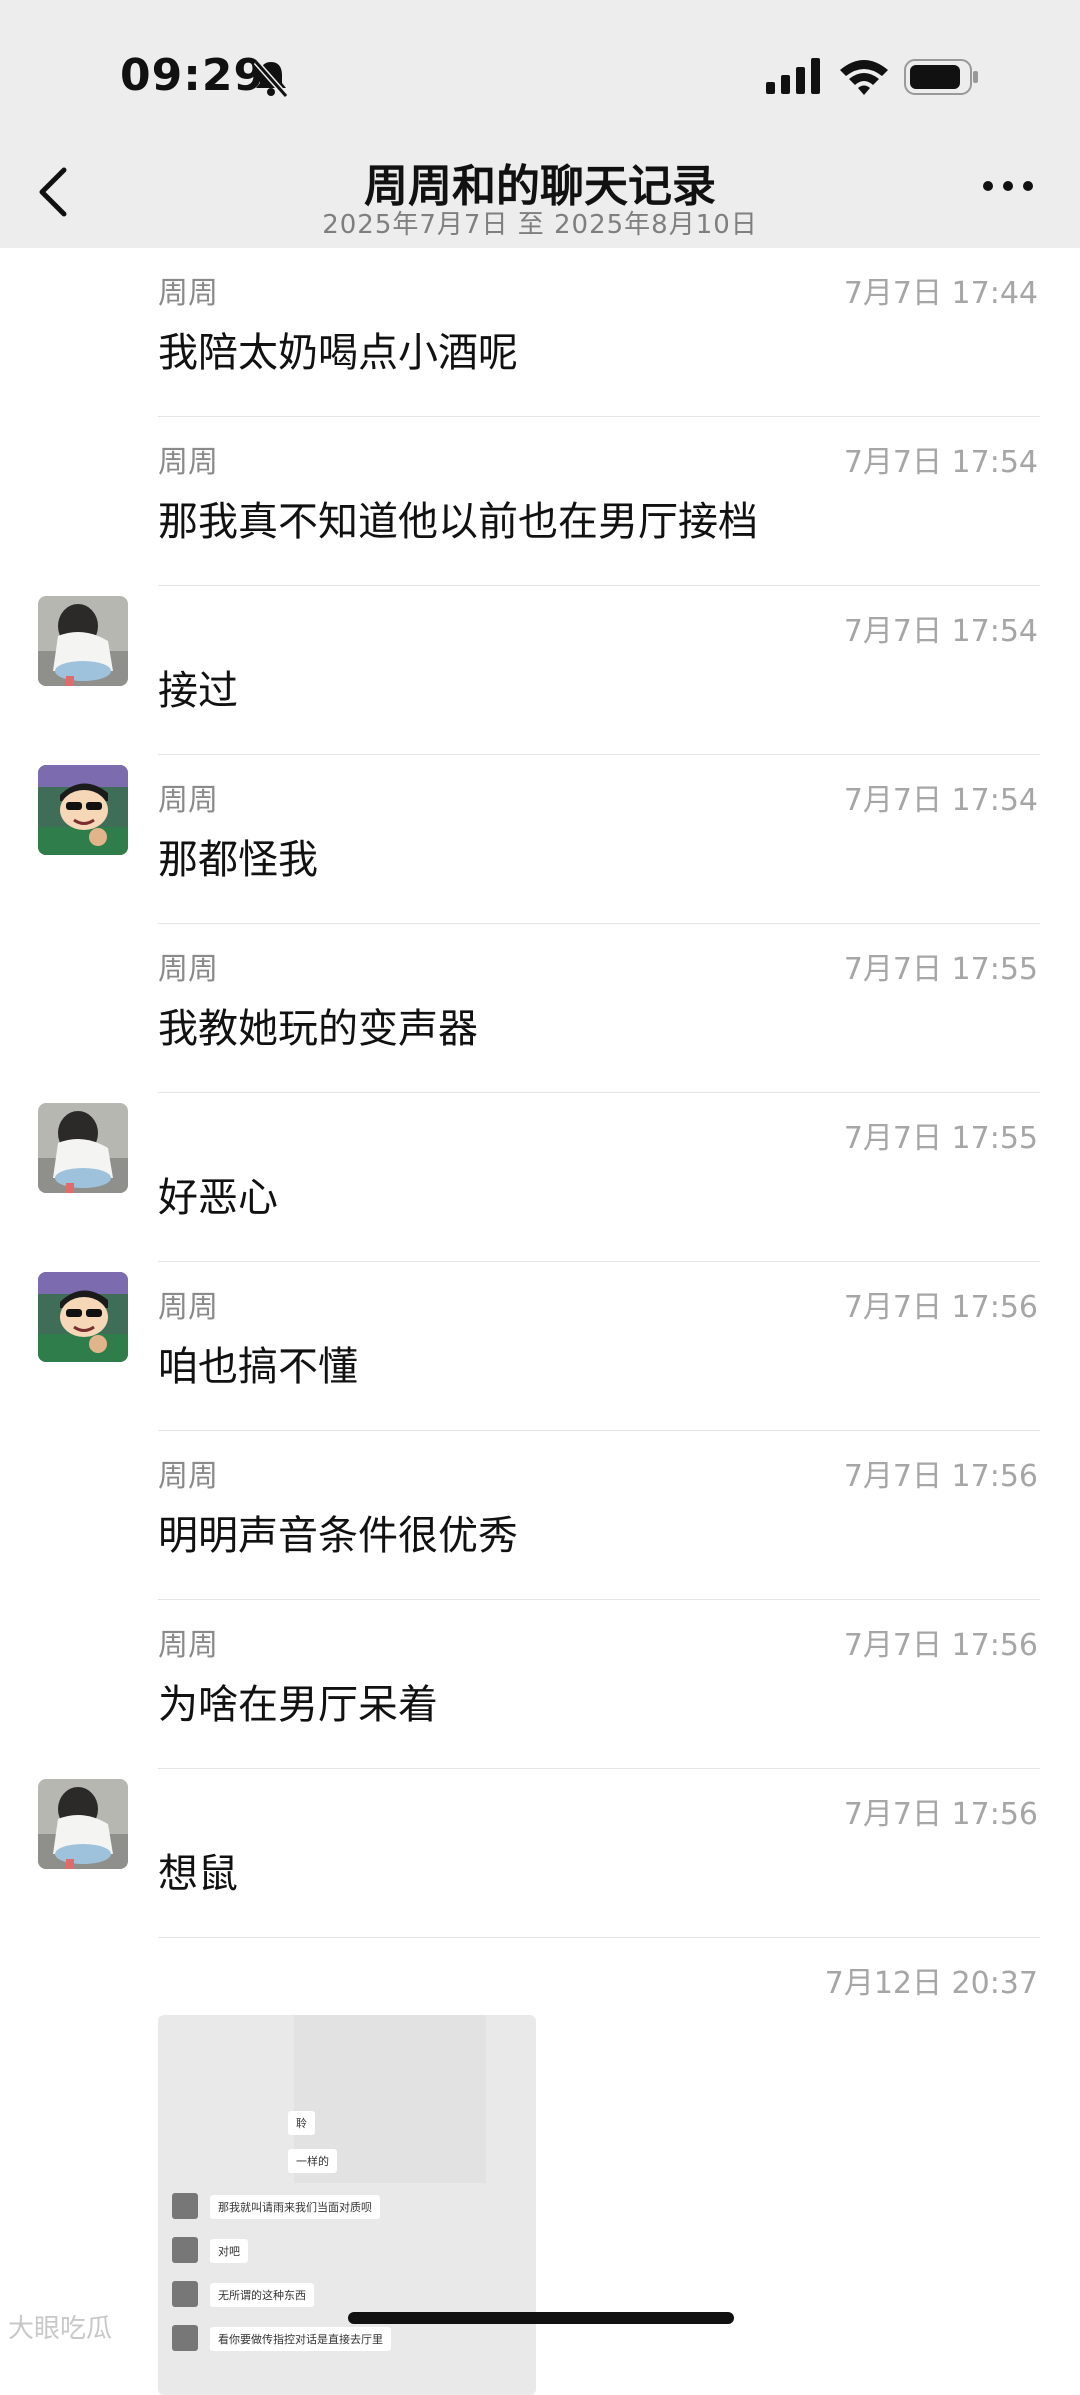 Image resolution: width=1080 pixels, height=2395 pixels. Describe the element at coordinates (540, 194) in the screenshot. I see `nav-bar: 周周和的聊天记录 2025年7月7日 至 2025年8月10日` at that location.